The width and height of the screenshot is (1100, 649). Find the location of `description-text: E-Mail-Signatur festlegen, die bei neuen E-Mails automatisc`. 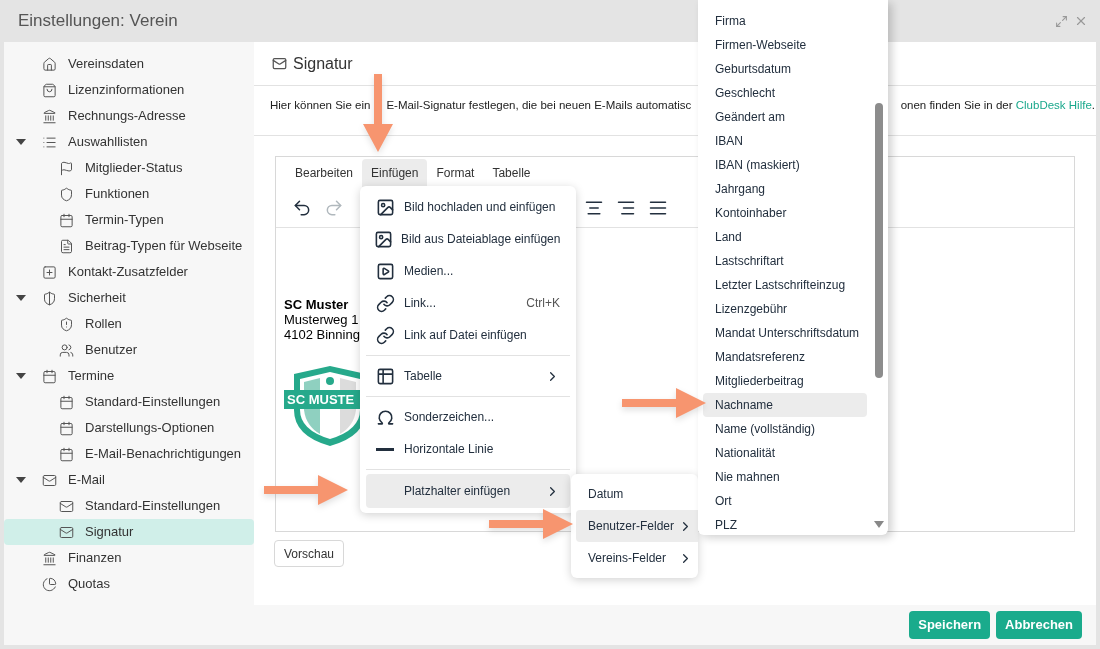

description-text: E-Mail-Signatur festlegen, die bei neuen E-Mails automatisc is located at coordinates (539, 105).